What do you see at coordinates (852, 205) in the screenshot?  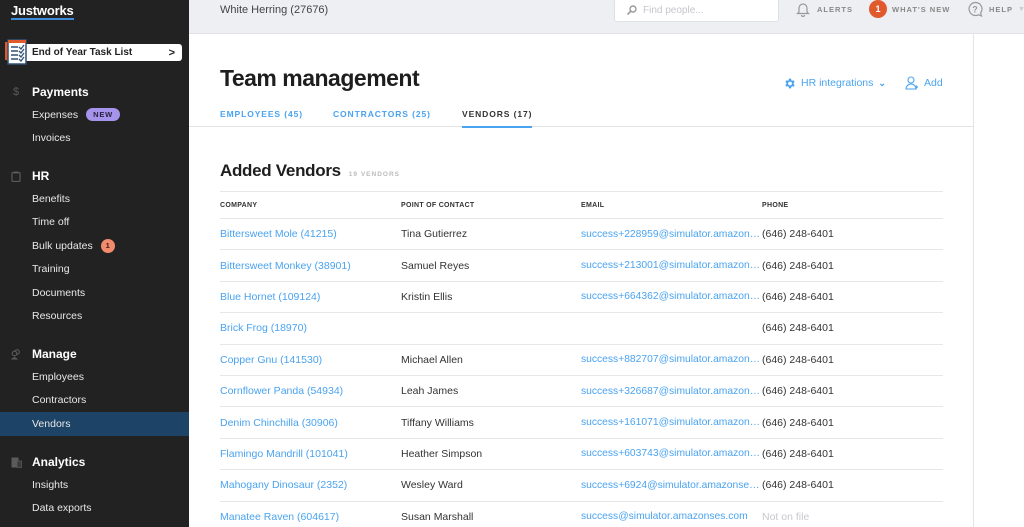 I see `column-header-phone: PHONE` at bounding box center [852, 205].